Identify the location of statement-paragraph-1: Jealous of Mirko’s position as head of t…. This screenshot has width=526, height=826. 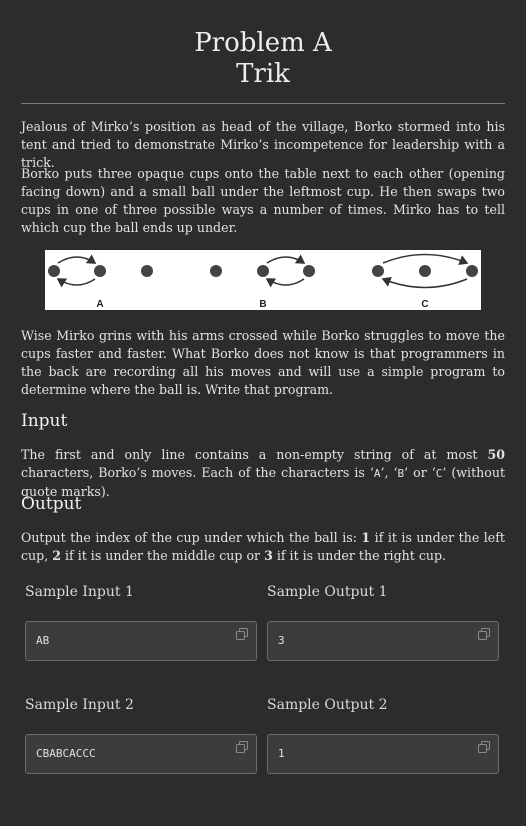
(263, 144).